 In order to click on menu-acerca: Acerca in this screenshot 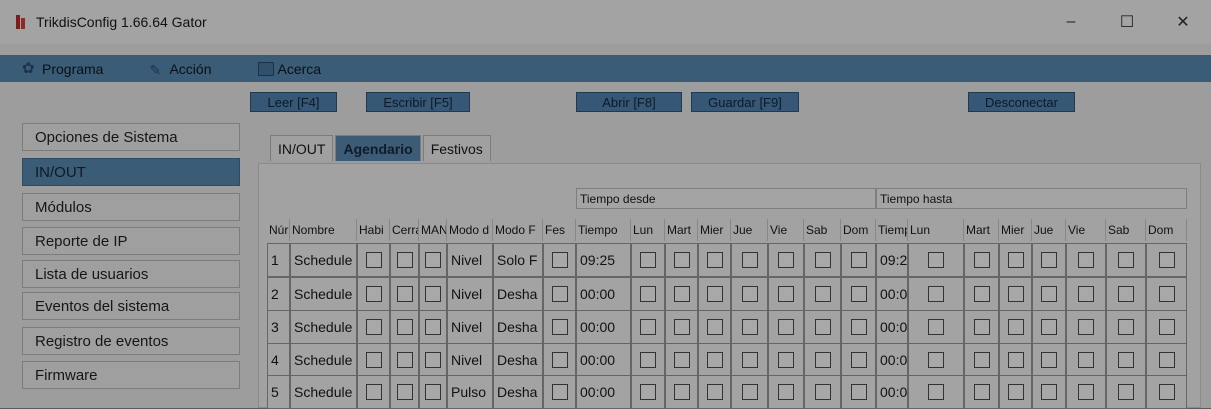, I will do `click(289, 69)`.